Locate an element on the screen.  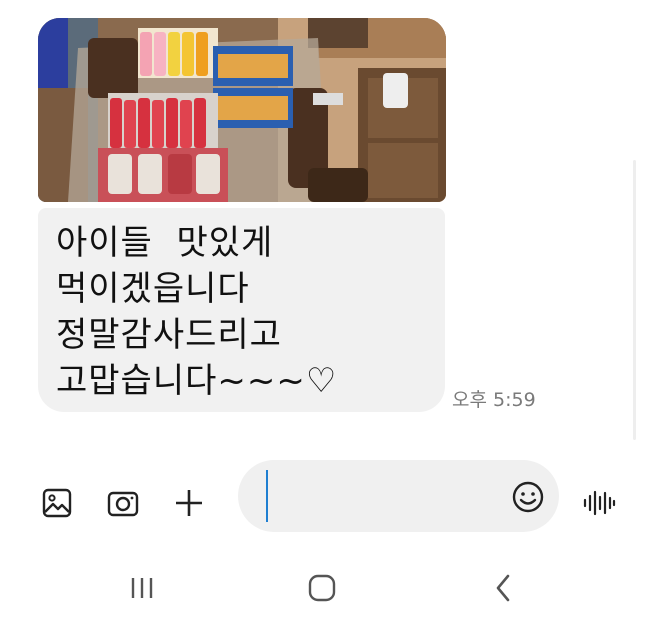
camera-icon is located at coordinates (123, 504).